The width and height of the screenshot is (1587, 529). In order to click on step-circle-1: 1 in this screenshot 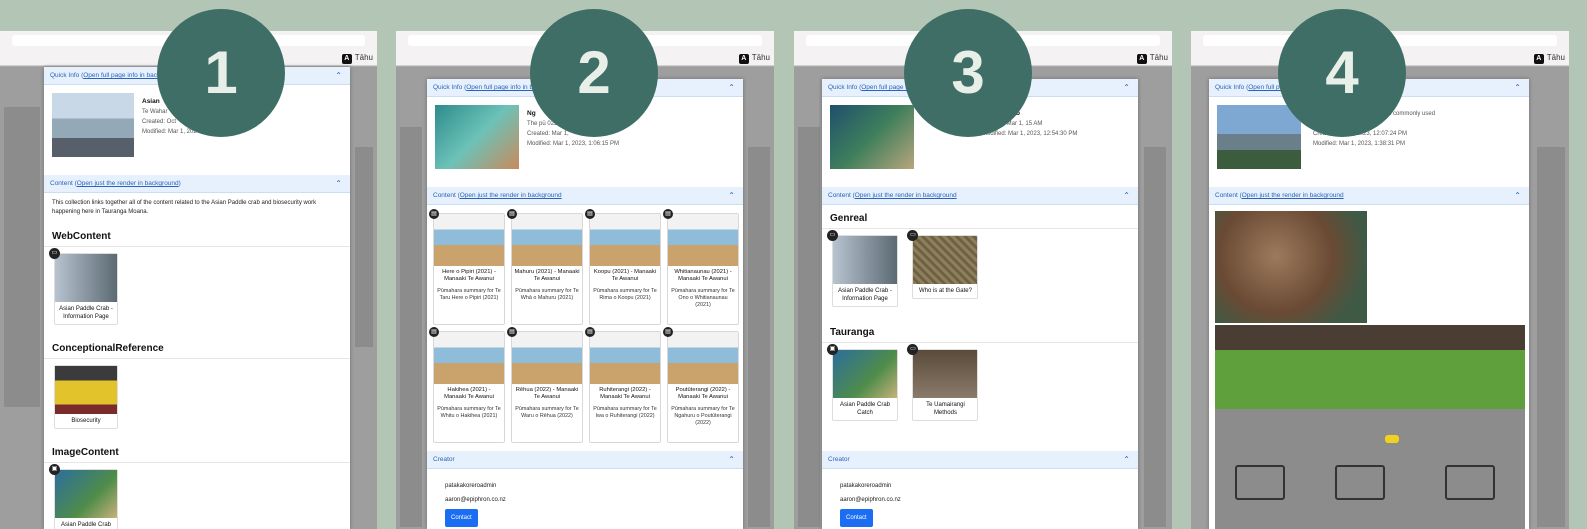, I will do `click(221, 73)`.